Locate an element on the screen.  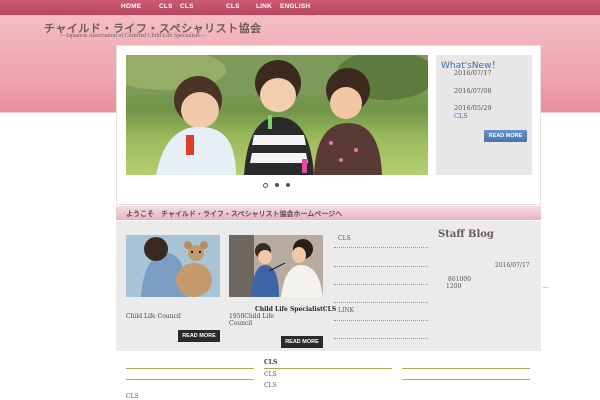
footer-link-cls-2: CLS is located at coordinates (270, 374).